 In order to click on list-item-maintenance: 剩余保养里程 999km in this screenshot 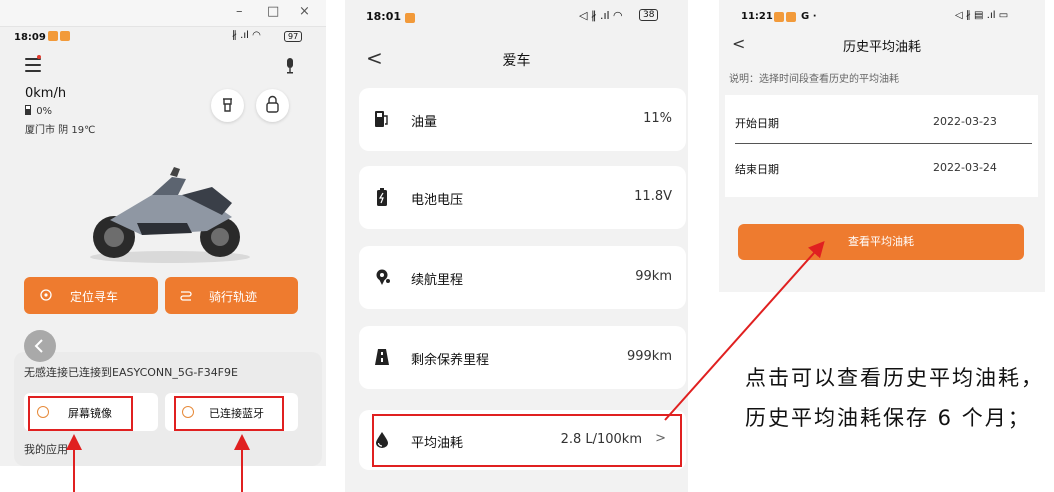, I will do `click(522, 357)`.